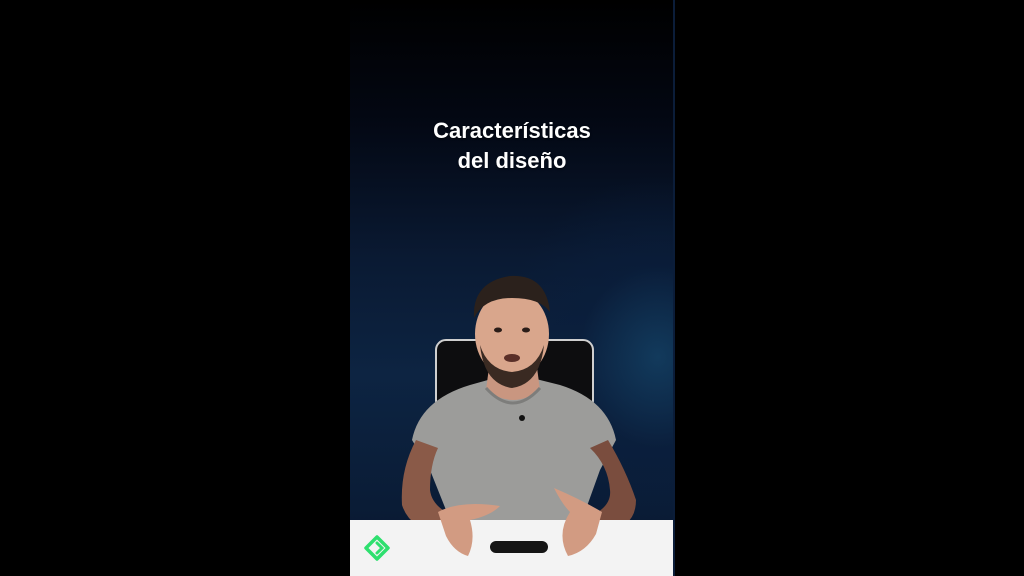  I want to click on remote-device, so click(519, 547).